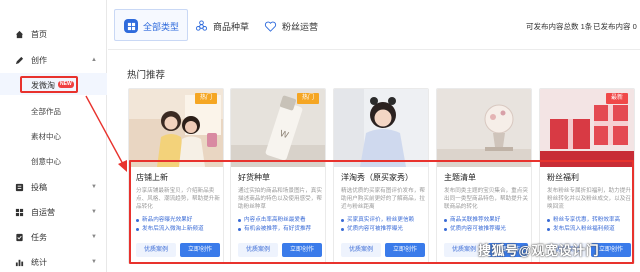 The height and width of the screenshot is (272, 640). Describe the element at coordinates (53, 237) in the screenshot. I see `sidebar-item-task: 任务 ▼` at that location.